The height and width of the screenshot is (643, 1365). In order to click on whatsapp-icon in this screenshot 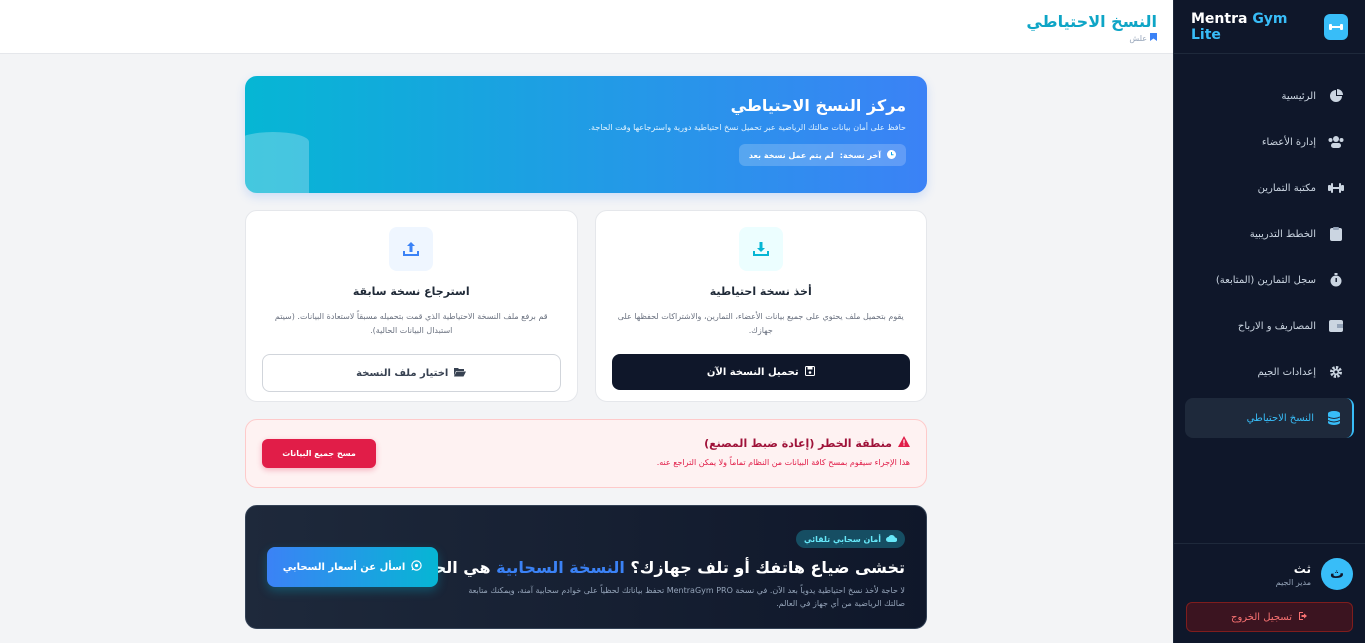, I will do `click(416, 567)`.